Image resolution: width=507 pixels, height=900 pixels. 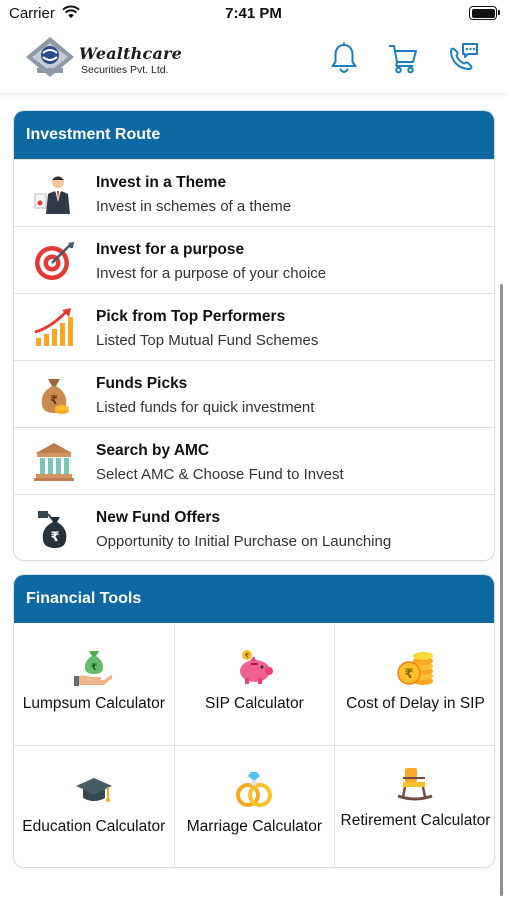 I want to click on support-chat-icon, so click(x=463, y=58).